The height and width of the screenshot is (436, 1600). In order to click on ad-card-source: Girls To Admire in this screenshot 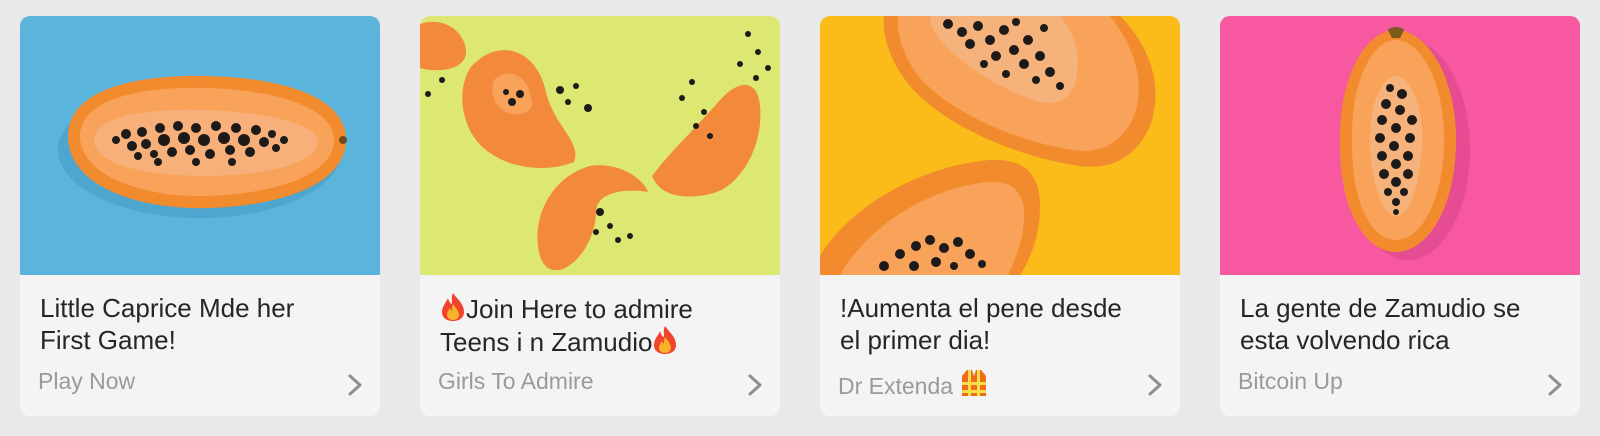, I will do `click(516, 381)`.